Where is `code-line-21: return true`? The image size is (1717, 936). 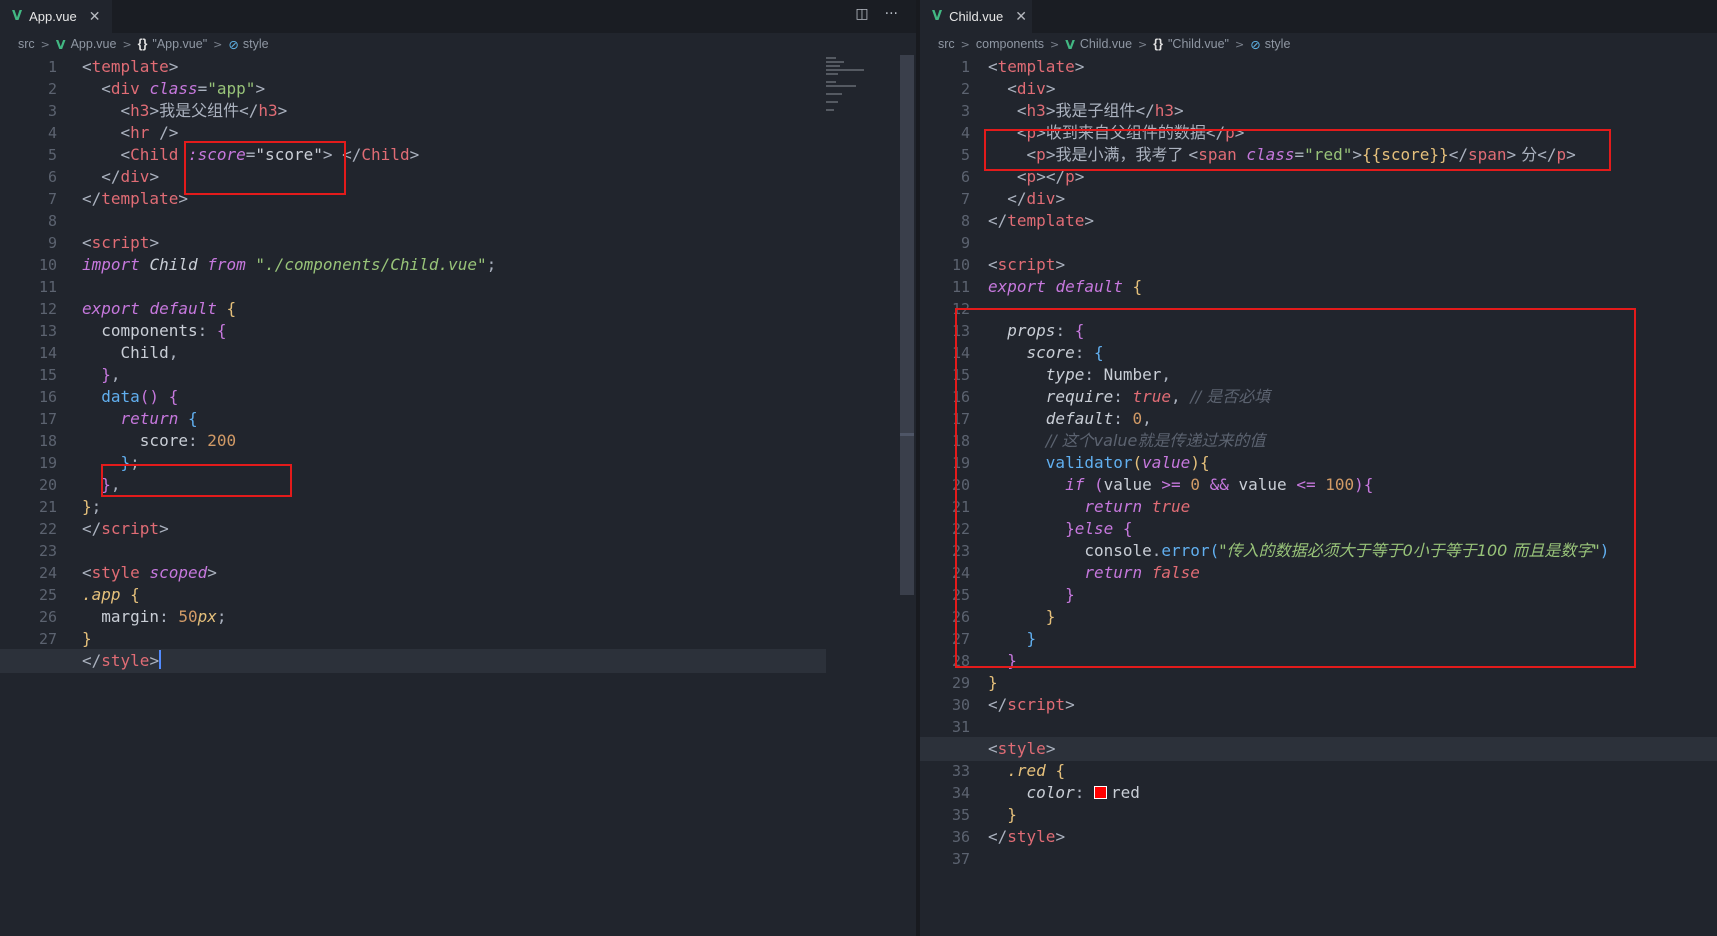
code-line-21: return true is located at coordinates (1137, 506).